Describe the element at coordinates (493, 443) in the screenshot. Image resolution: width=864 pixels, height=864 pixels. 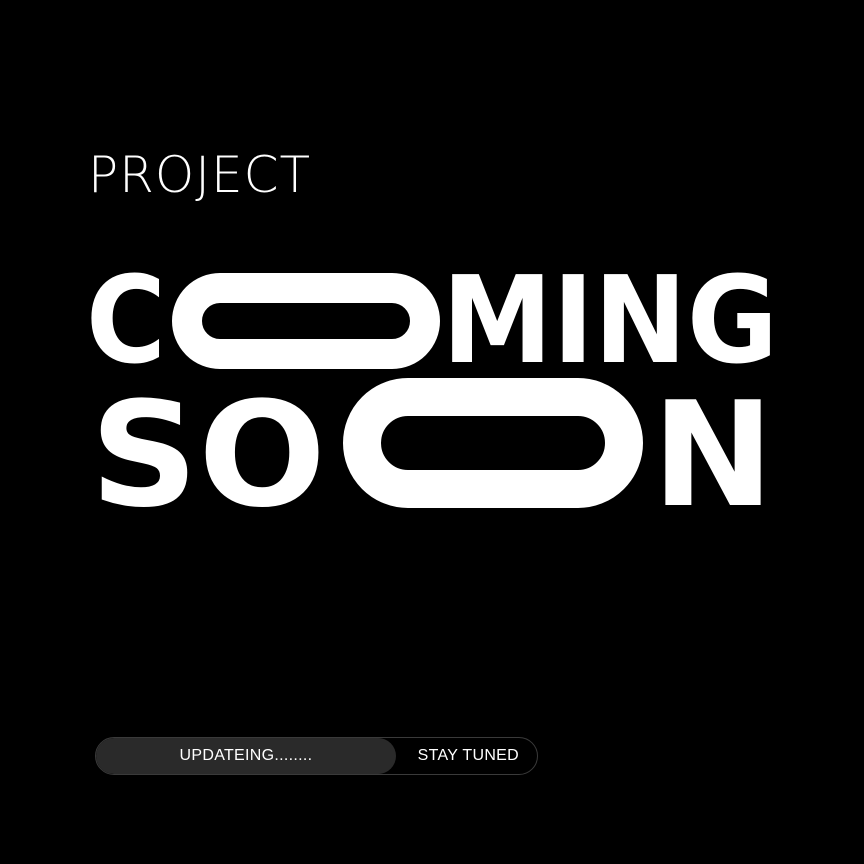
I see `headline-line2-stretched-o` at that location.